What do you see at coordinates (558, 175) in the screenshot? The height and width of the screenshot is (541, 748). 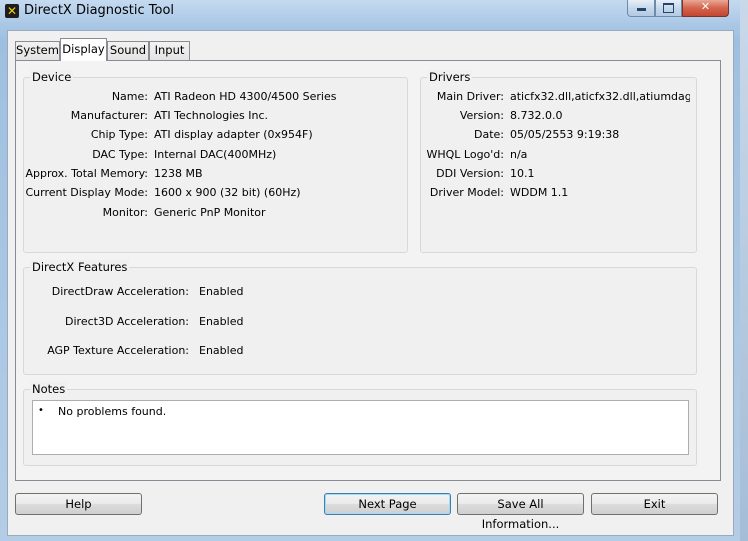 I see `driver-row-ddi-version: DDI Version: 10.1` at bounding box center [558, 175].